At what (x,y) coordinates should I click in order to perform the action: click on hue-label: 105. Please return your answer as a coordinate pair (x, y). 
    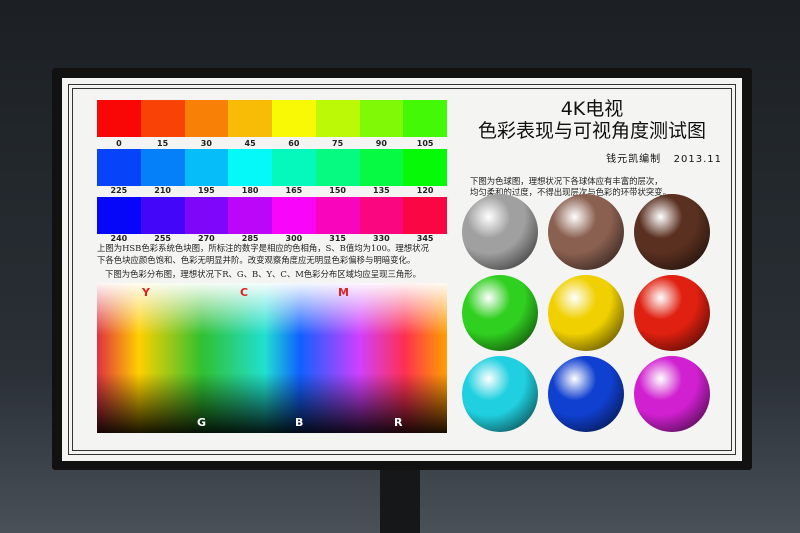
    Looking at the image, I should click on (425, 143).